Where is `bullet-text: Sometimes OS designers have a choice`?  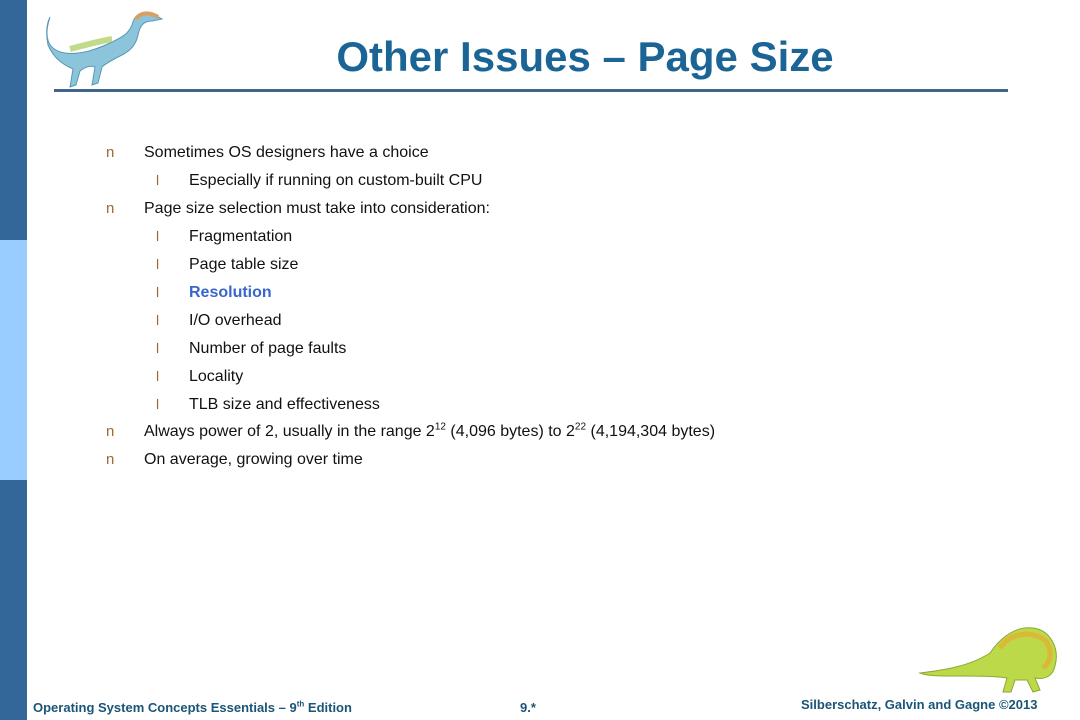
bullet-text: Sometimes OS designers have a choice is located at coordinates (286, 152).